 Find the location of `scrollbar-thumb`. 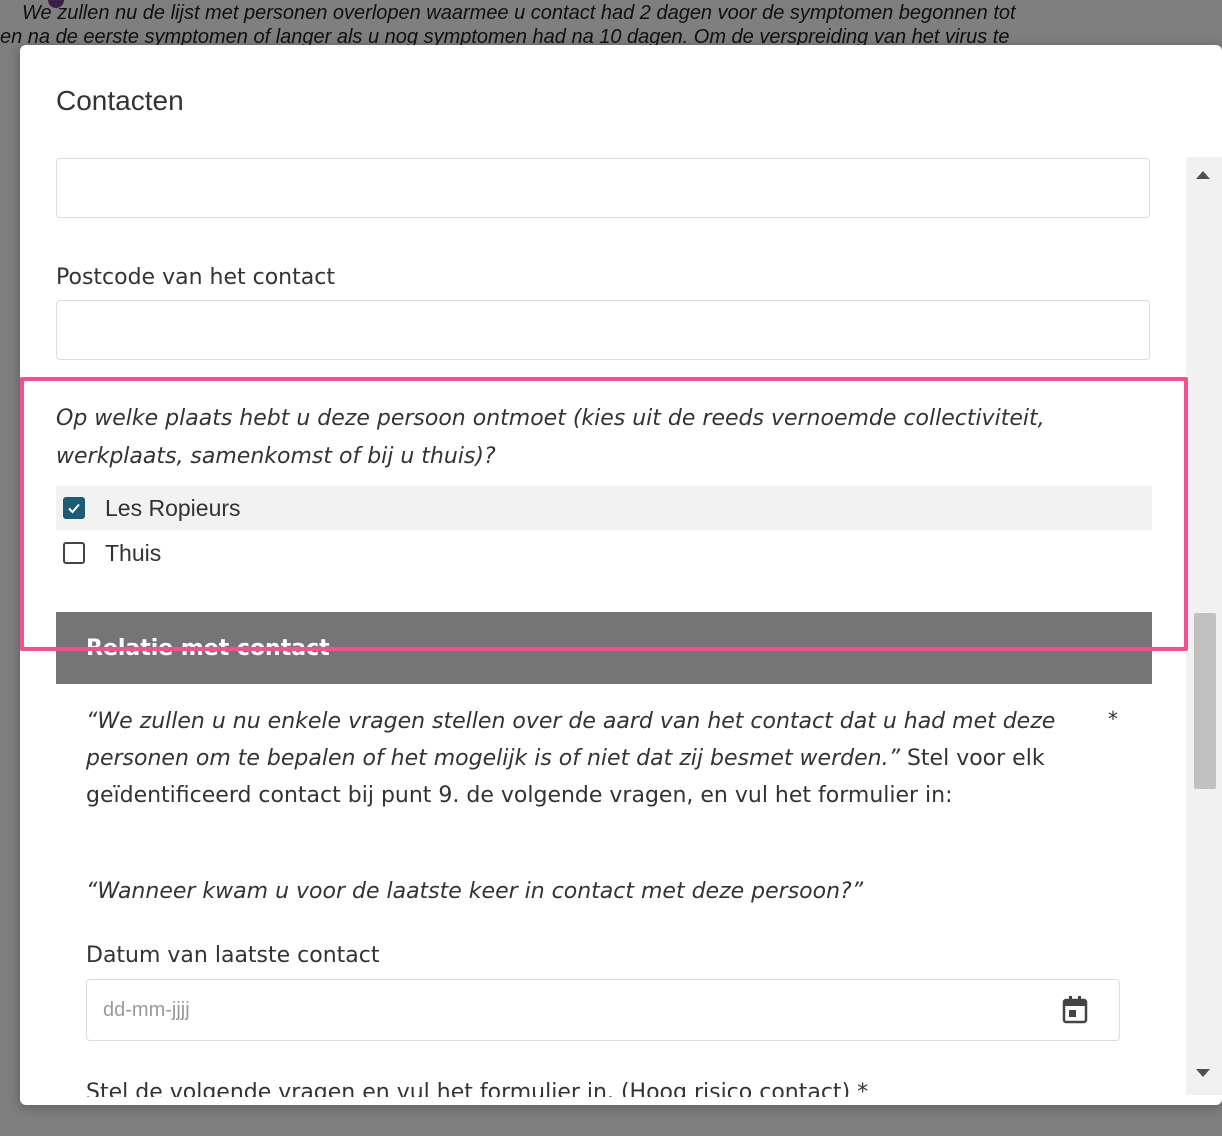

scrollbar-thumb is located at coordinates (1205, 701).